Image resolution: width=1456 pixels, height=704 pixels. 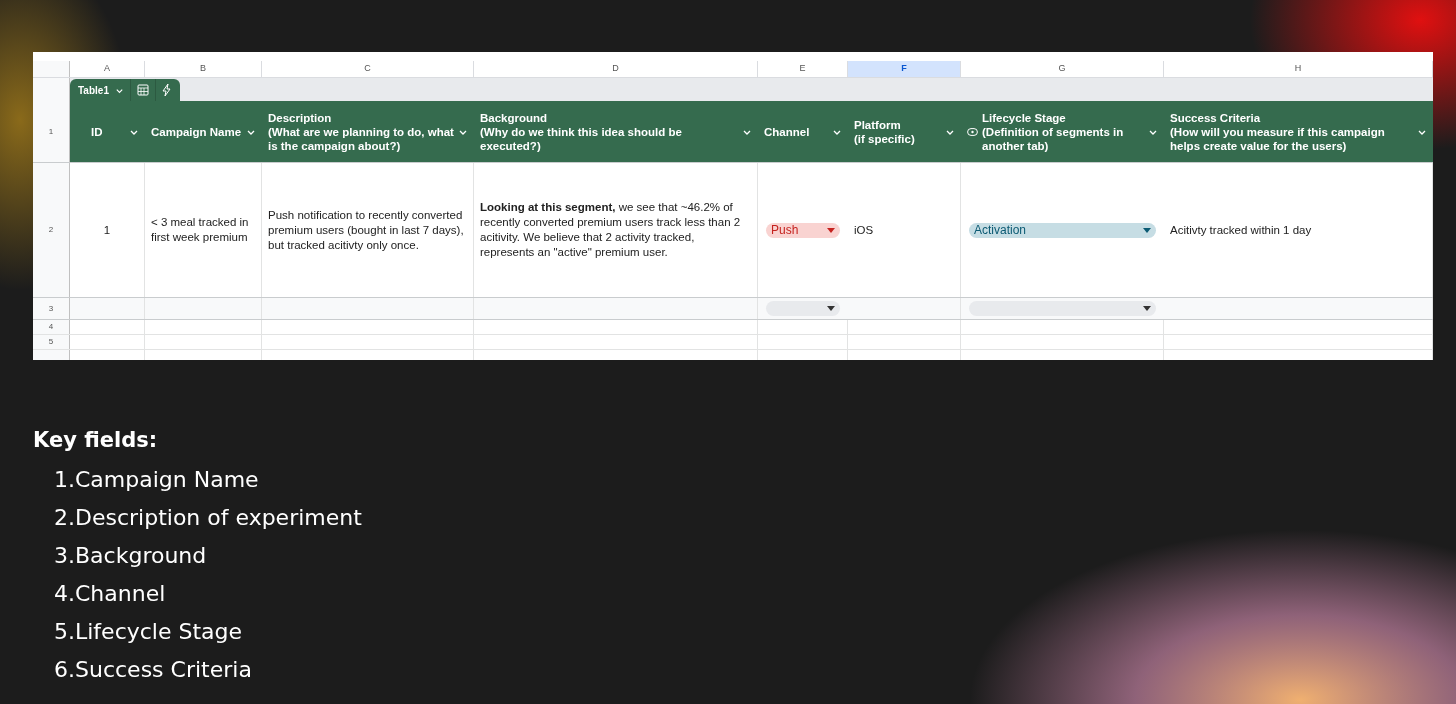 I want to click on table-cell: iOS, so click(x=864, y=230).